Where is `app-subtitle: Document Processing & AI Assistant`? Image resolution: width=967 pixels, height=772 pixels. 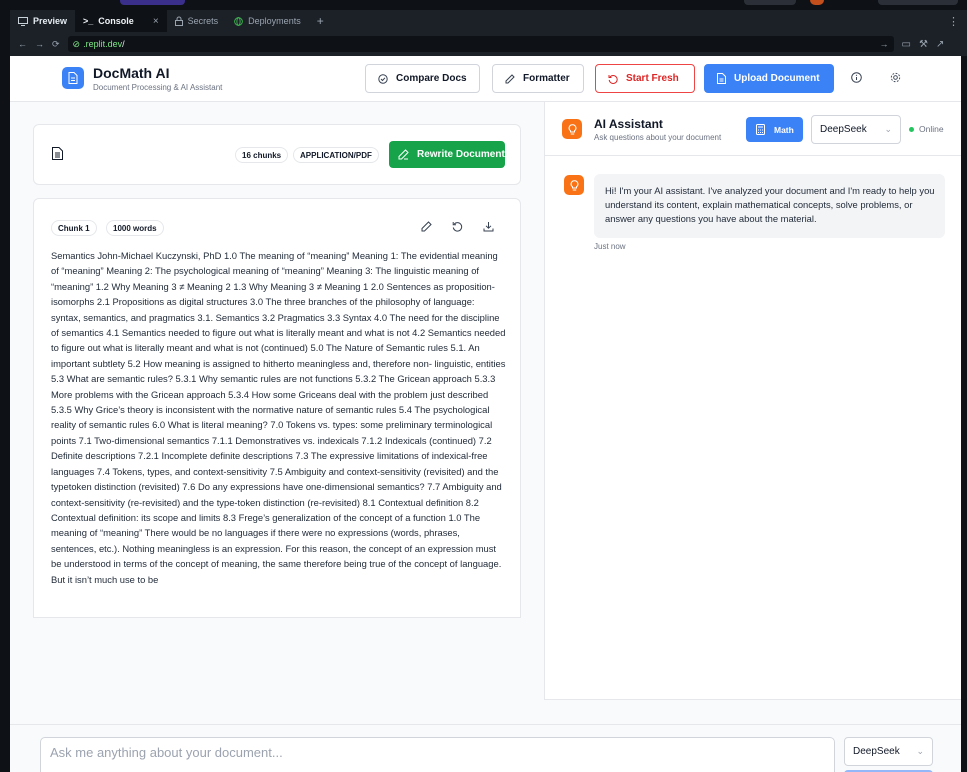
app-subtitle: Document Processing & AI Assistant is located at coordinates (158, 87).